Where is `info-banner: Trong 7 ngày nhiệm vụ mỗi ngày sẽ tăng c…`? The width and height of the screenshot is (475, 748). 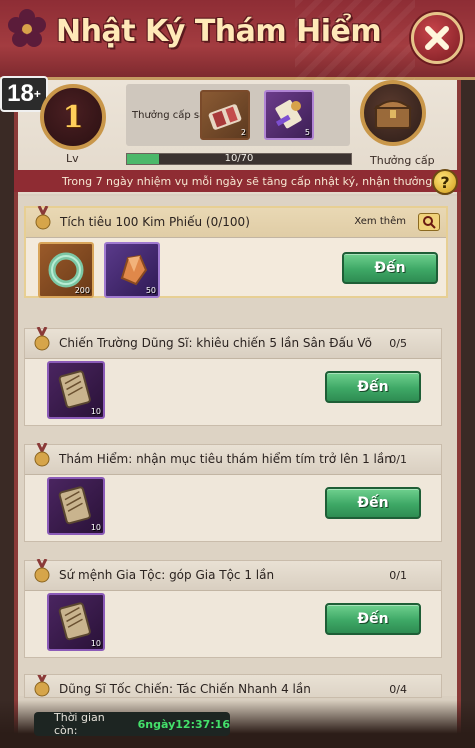 info-banner: Trong 7 ngày nhiệm vụ mỗi ngày sẽ tăng c… is located at coordinates (237, 181).